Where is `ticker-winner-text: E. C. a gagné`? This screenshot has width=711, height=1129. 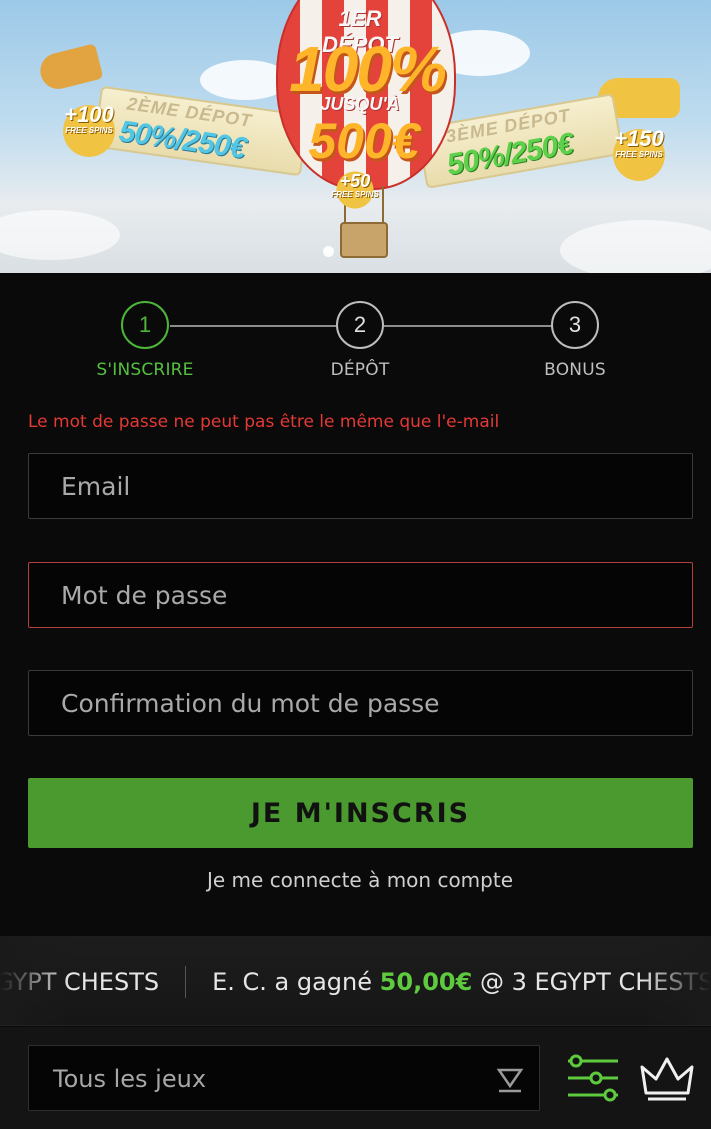
ticker-winner-text: E. C. a gagné is located at coordinates (292, 982).